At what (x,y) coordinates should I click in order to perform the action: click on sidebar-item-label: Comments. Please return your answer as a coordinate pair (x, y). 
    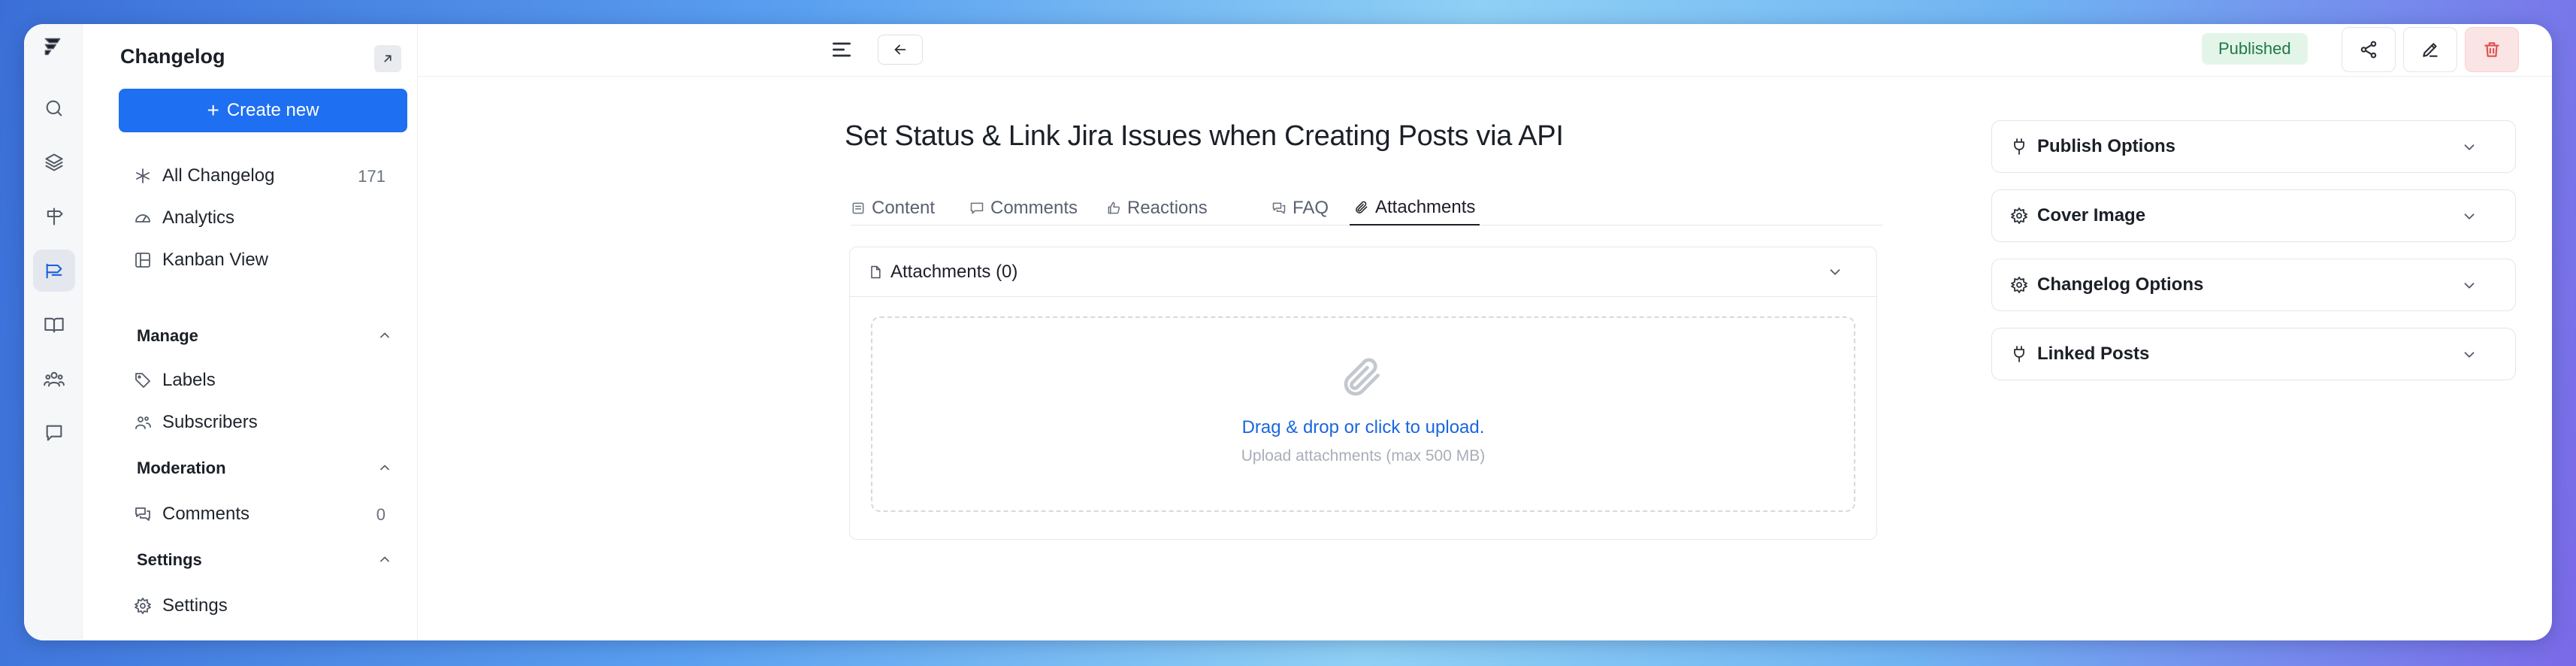
    Looking at the image, I should click on (206, 514).